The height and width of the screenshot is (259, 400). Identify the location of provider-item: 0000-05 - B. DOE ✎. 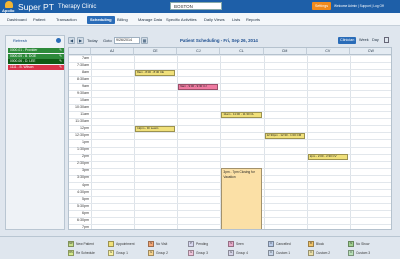
(36, 56).